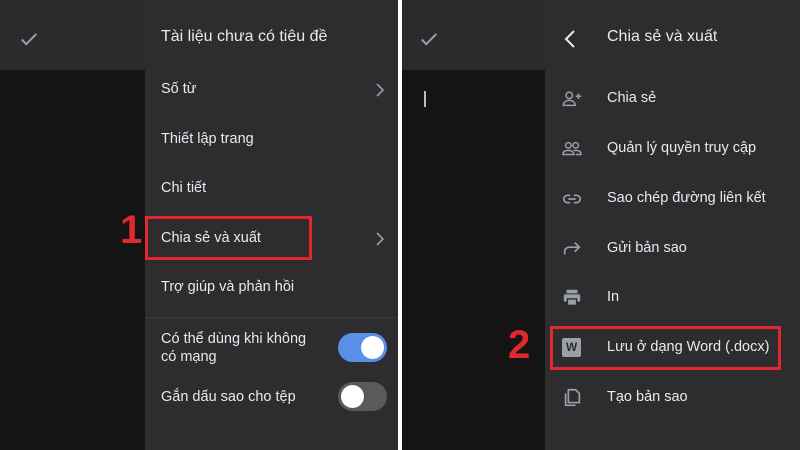 The height and width of the screenshot is (450, 800). I want to click on manage-access-item: Quản lý quyền truy cập, so click(672, 149).